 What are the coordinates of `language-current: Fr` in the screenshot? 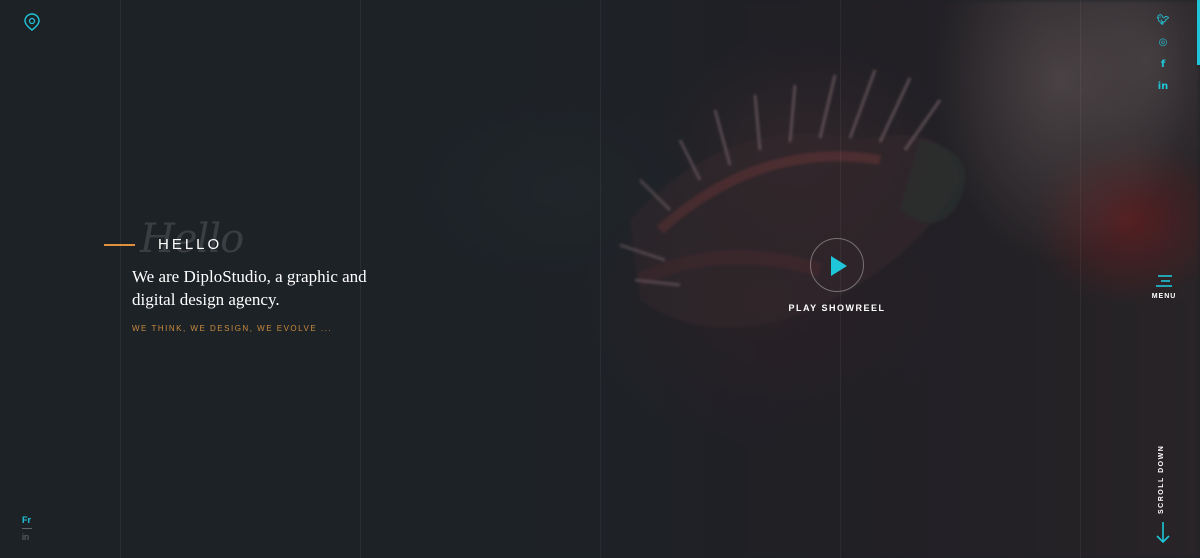 It's located at (27, 520).